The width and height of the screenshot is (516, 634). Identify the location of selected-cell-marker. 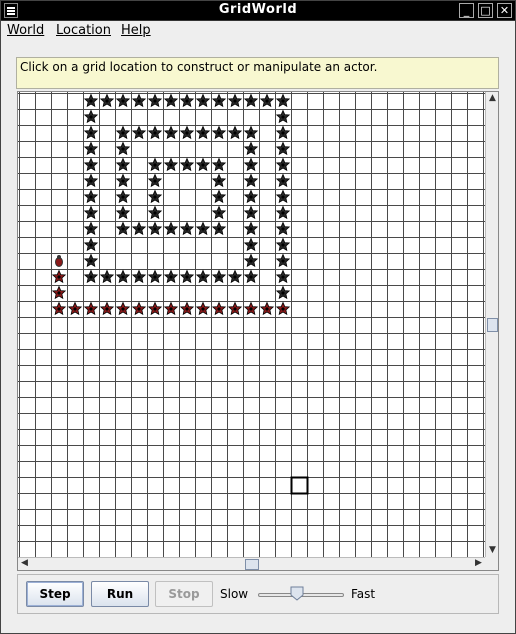
(299, 485).